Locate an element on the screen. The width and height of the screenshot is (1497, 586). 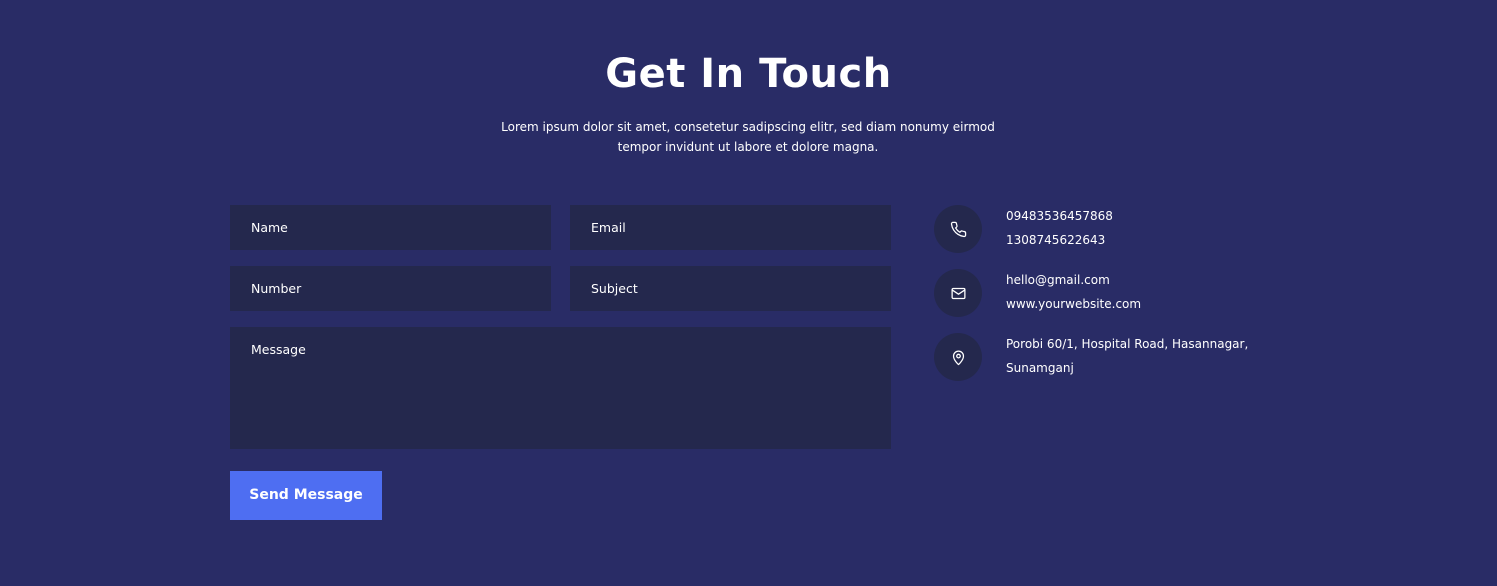
name-placeholder: Name is located at coordinates (269, 227).